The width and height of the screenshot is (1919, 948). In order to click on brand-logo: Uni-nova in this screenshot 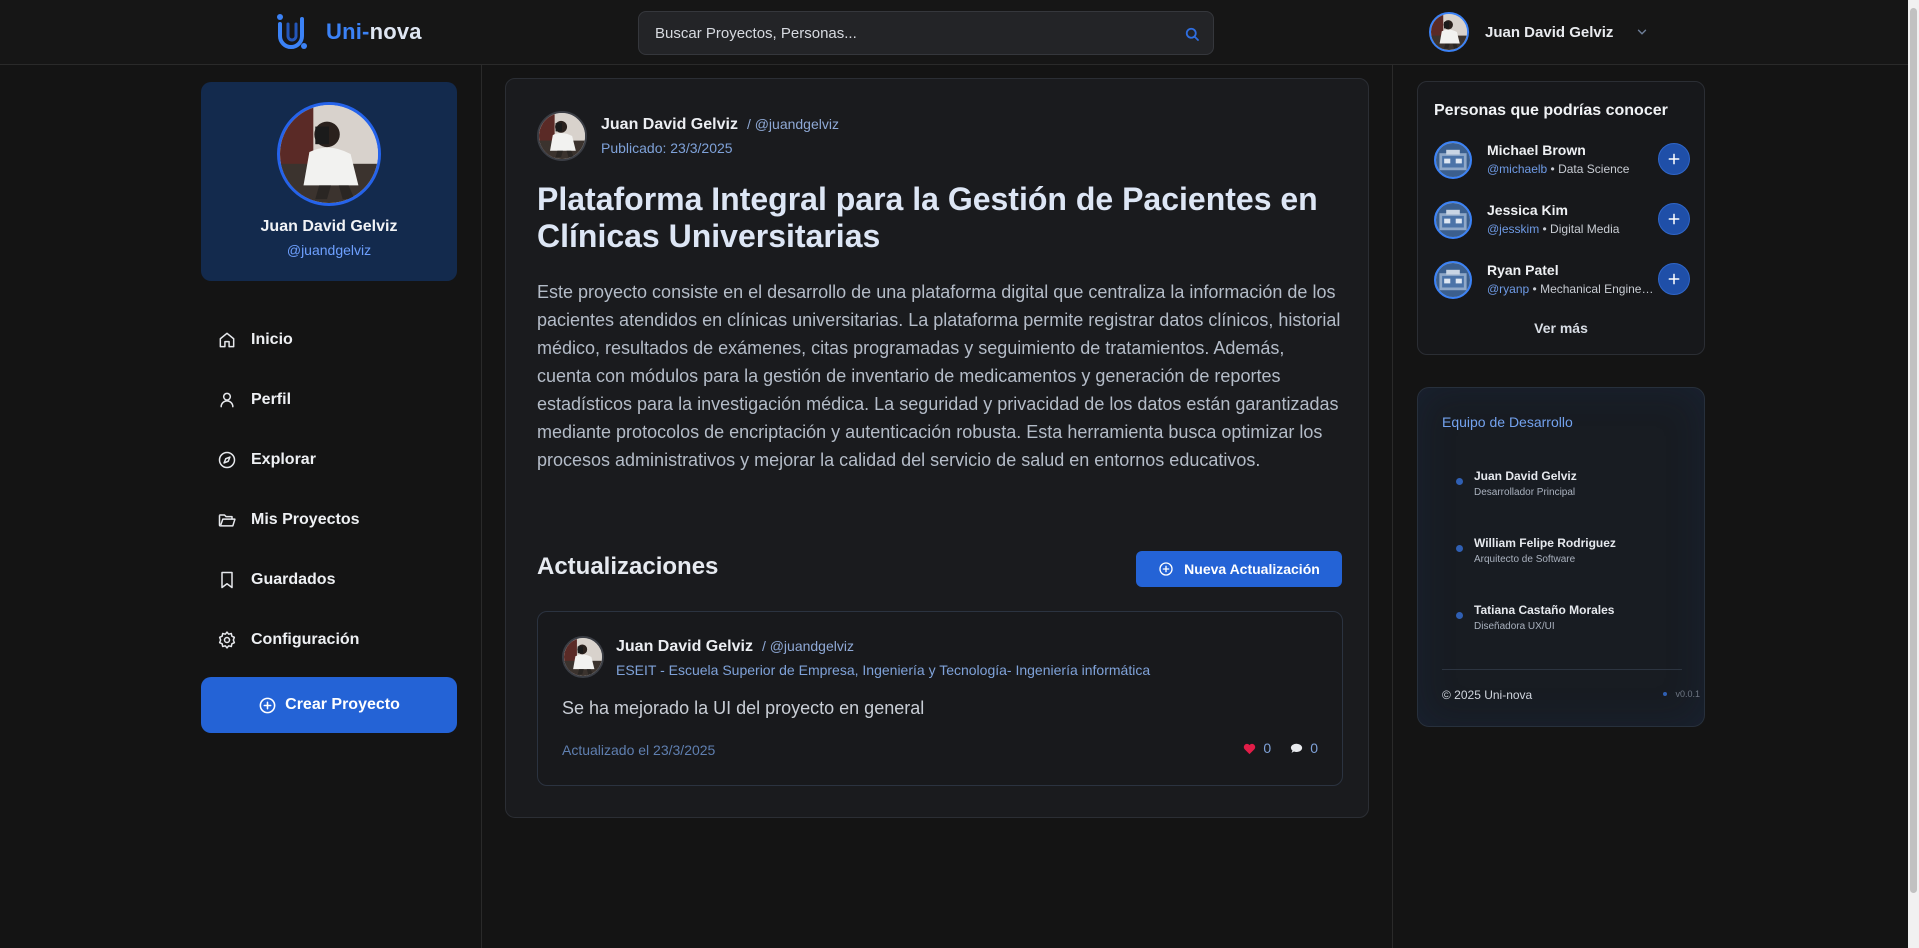, I will do `click(348, 32)`.